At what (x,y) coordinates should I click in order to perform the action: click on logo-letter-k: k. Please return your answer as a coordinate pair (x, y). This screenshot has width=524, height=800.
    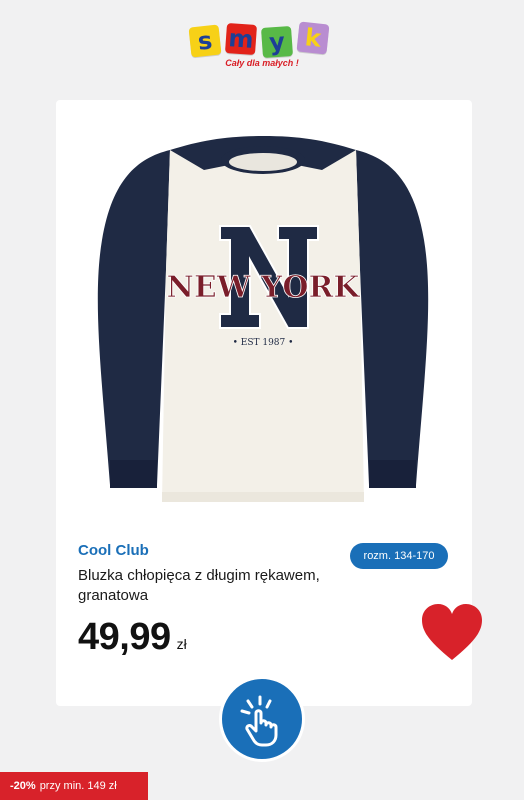
    Looking at the image, I should click on (313, 38).